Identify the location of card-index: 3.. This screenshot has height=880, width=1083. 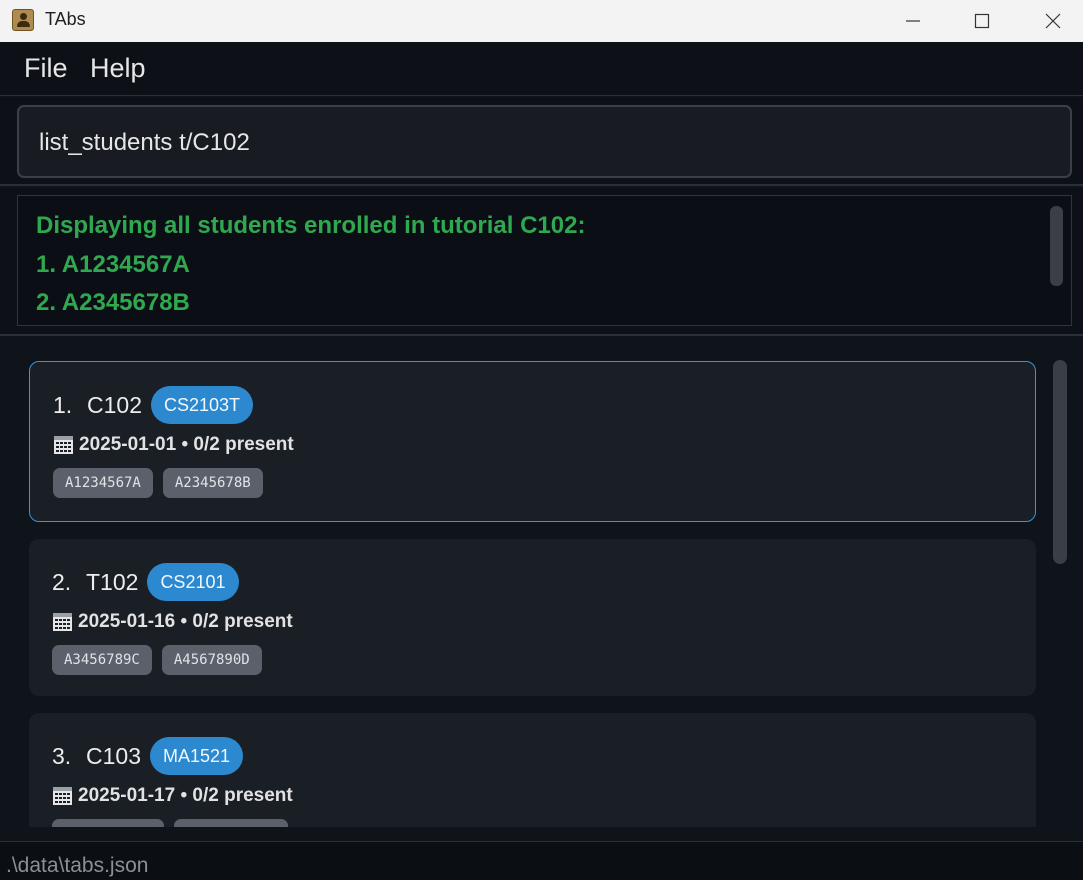
(62, 755).